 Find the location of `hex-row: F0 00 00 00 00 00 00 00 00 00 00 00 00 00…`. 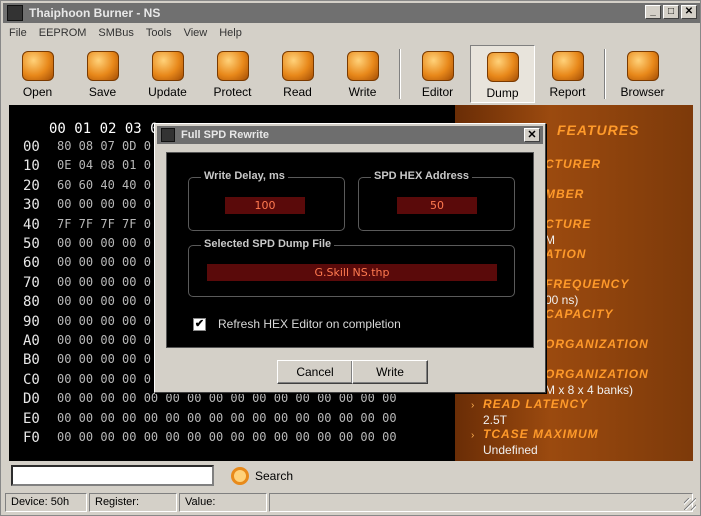

hex-row: F0 00 00 00 00 00 00 00 00 00 00 00 00 00… is located at coordinates (210, 438).